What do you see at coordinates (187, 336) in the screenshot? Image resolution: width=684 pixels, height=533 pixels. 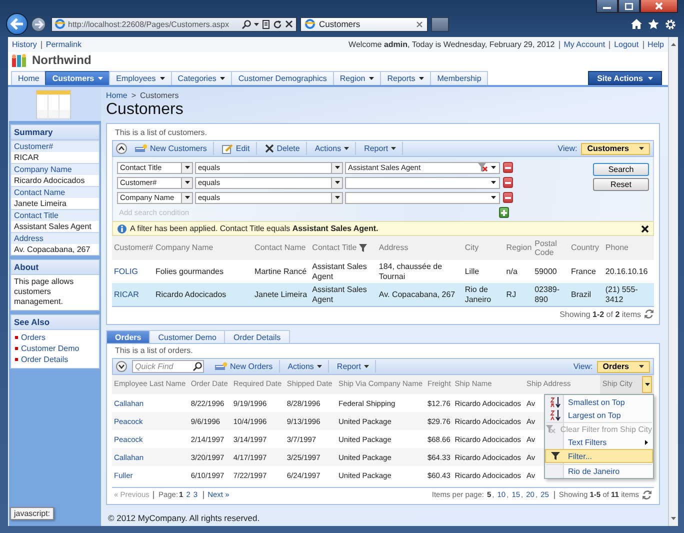 I see `tab: Customer Demo` at bounding box center [187, 336].